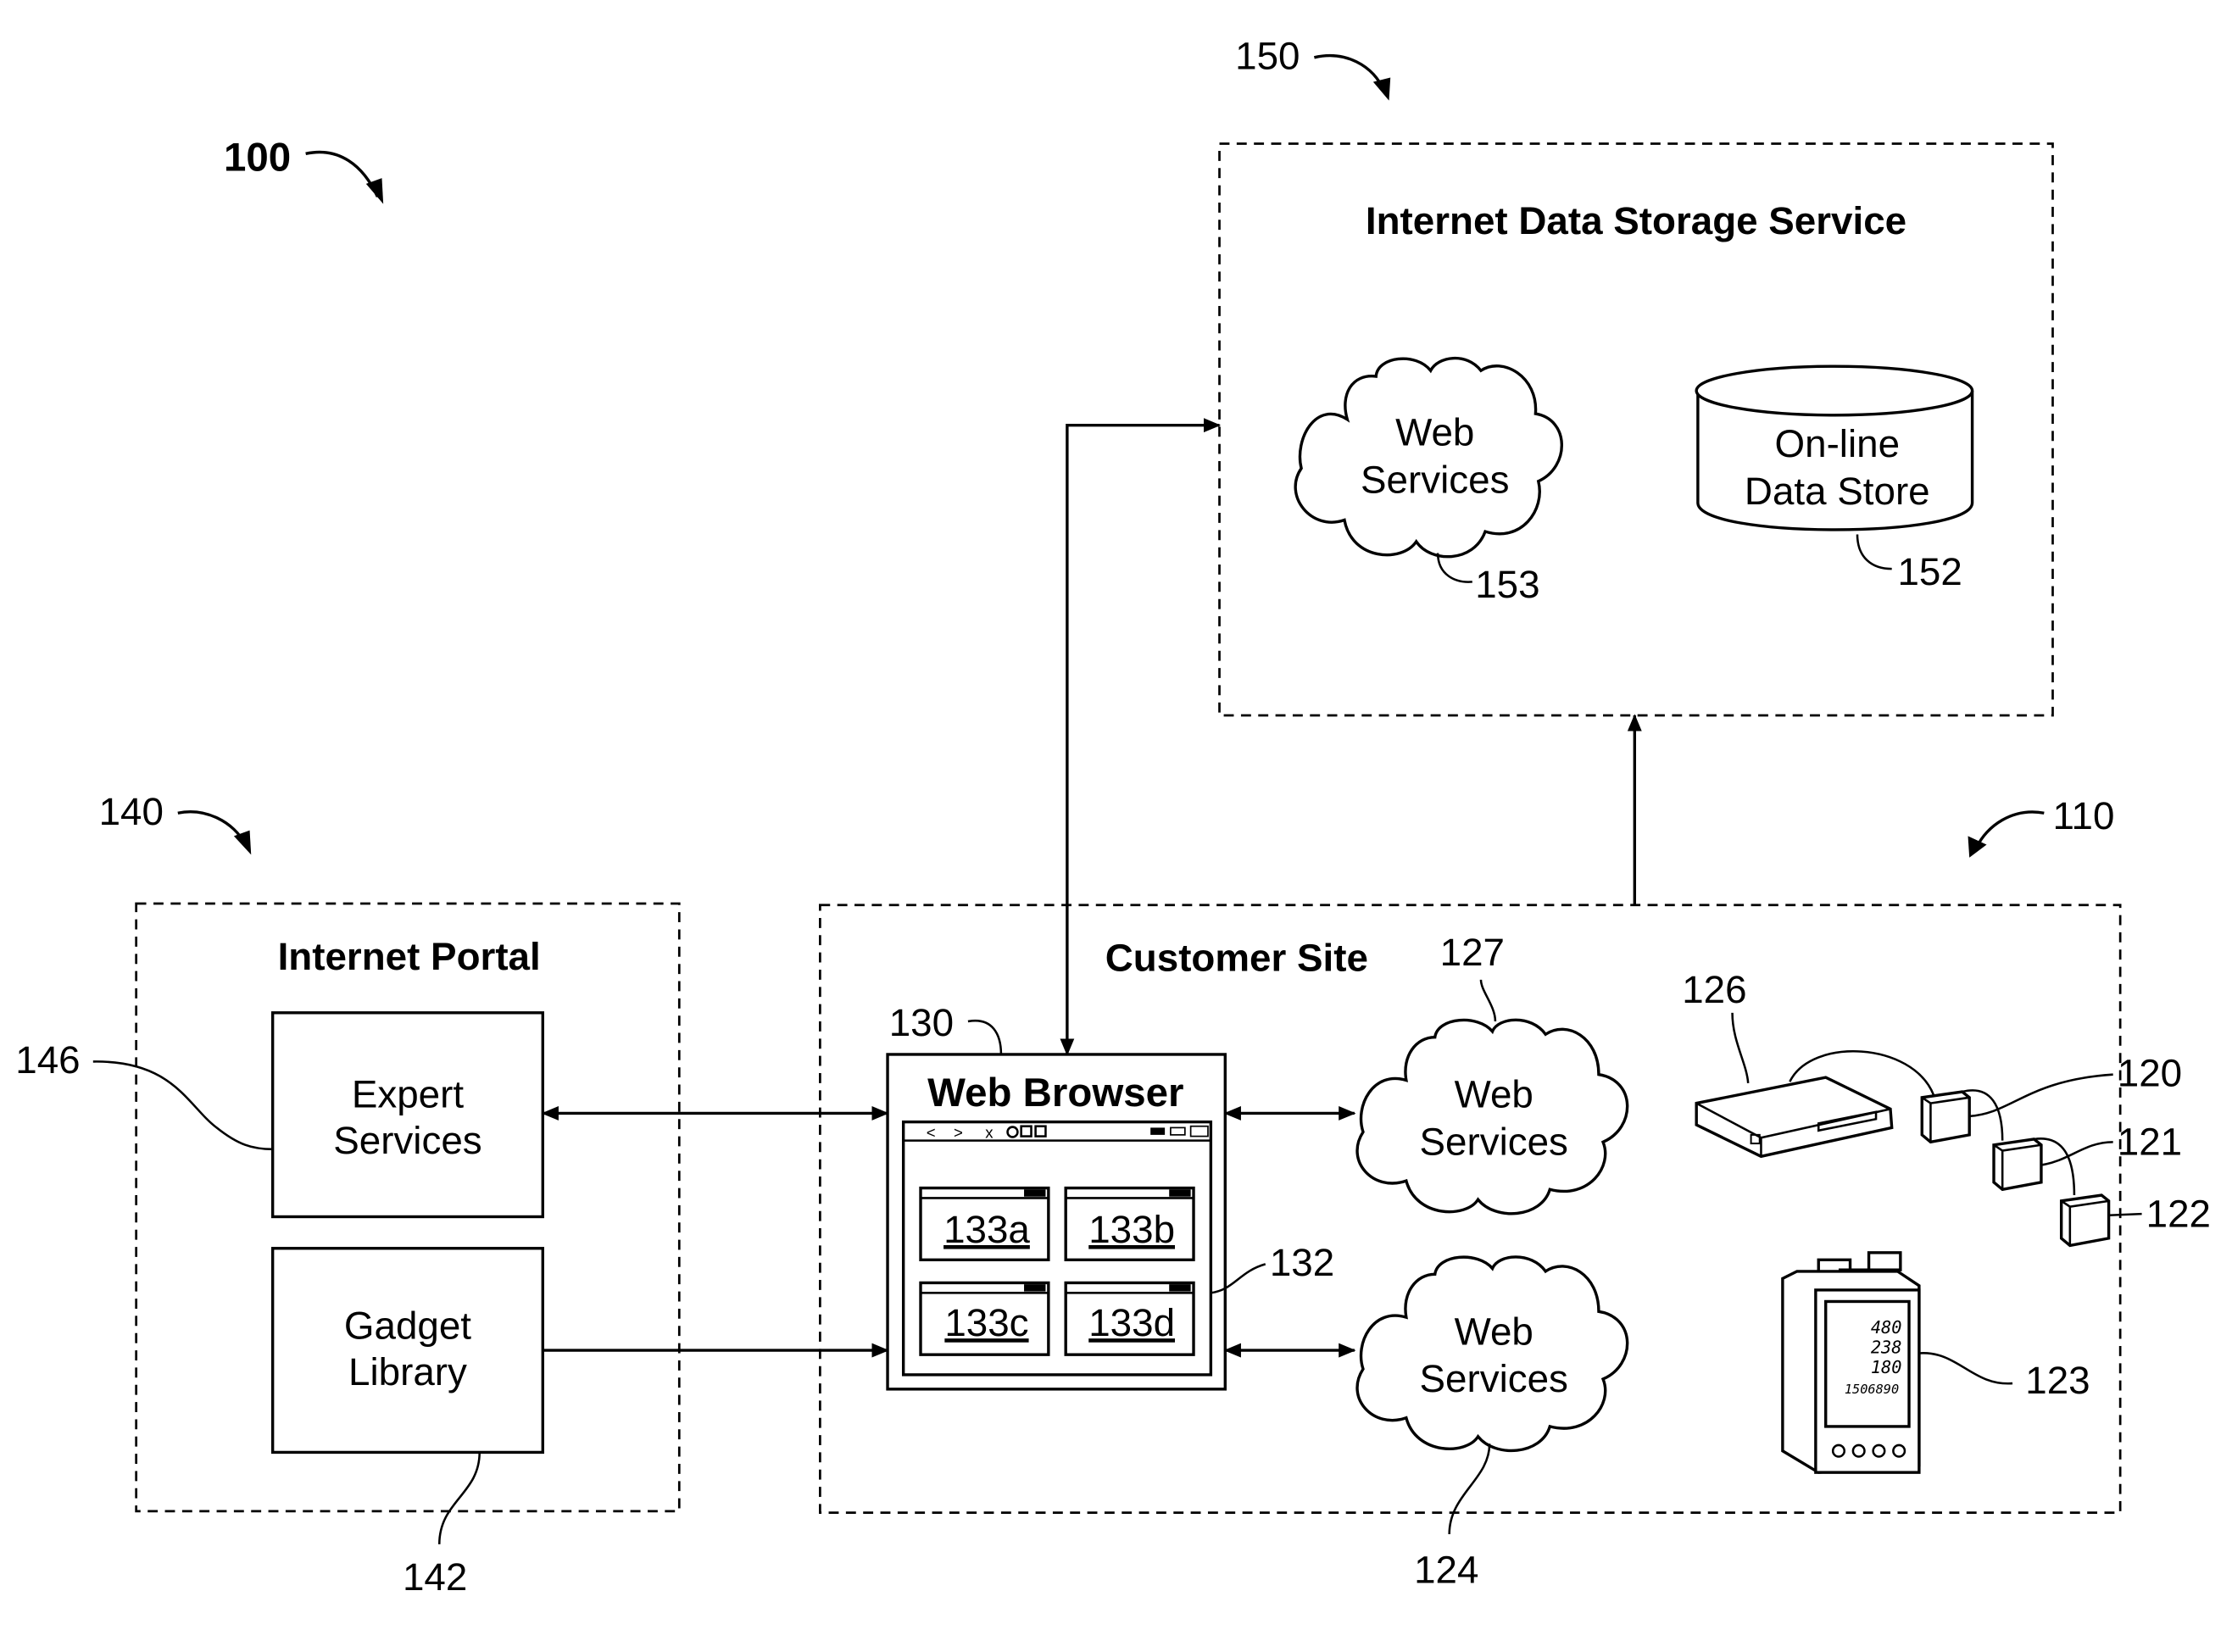  Describe the element at coordinates (986, 1322) in the screenshot. I see `svg-text: 133c` at that location.